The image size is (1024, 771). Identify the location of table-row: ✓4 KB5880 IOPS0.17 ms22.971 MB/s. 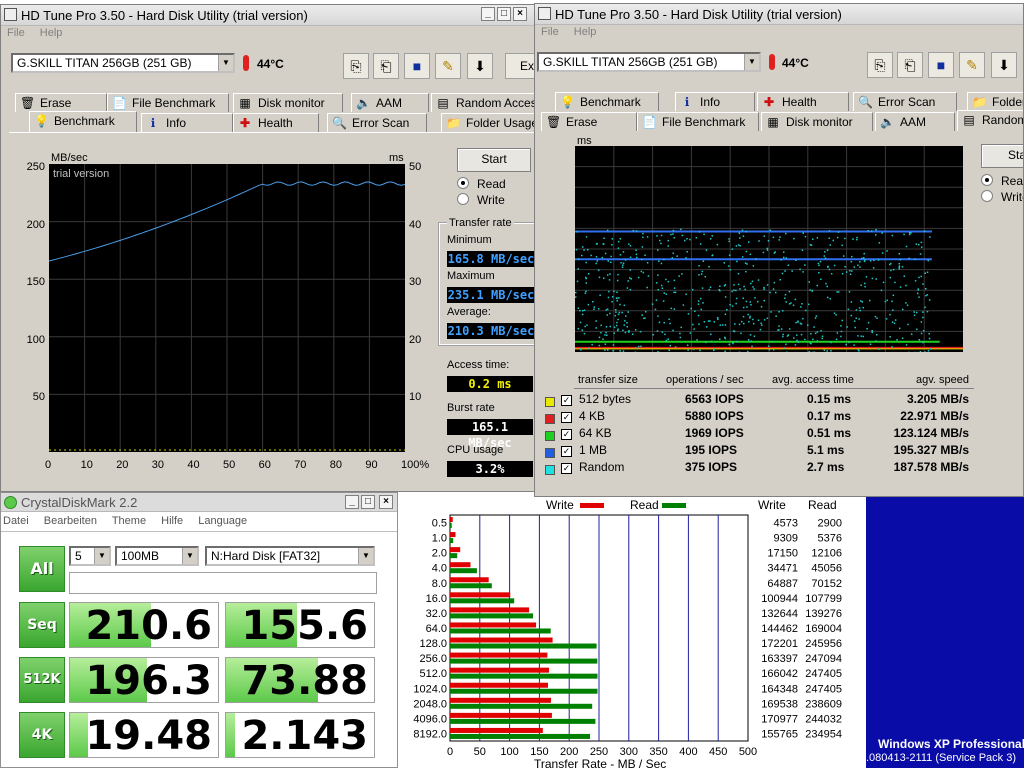
(760, 417).